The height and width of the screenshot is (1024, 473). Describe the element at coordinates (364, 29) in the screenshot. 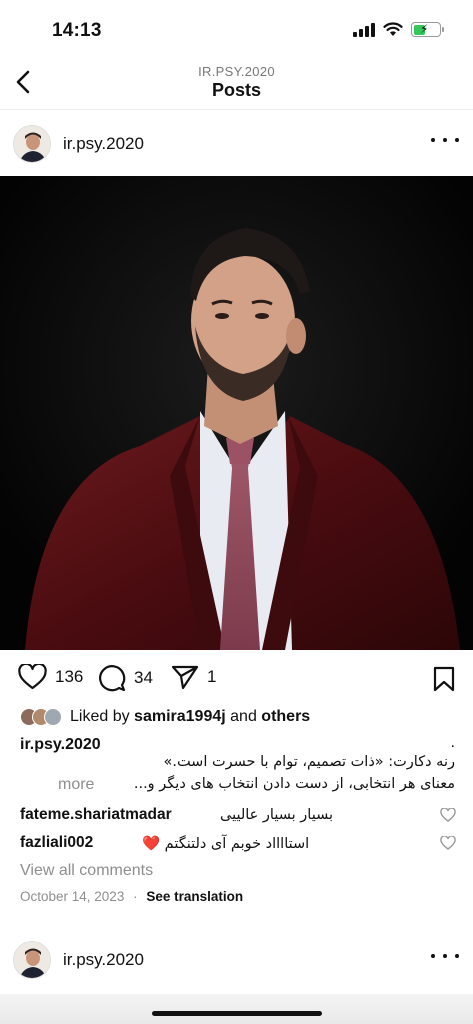

I see `cellular-signal-icon` at that location.